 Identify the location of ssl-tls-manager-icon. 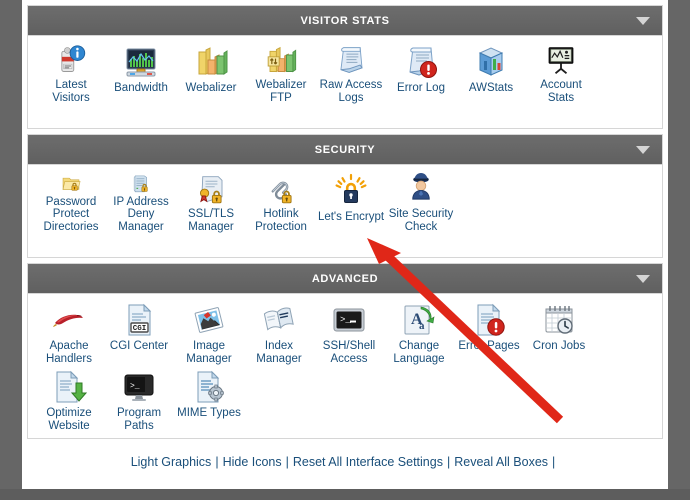
(211, 190).